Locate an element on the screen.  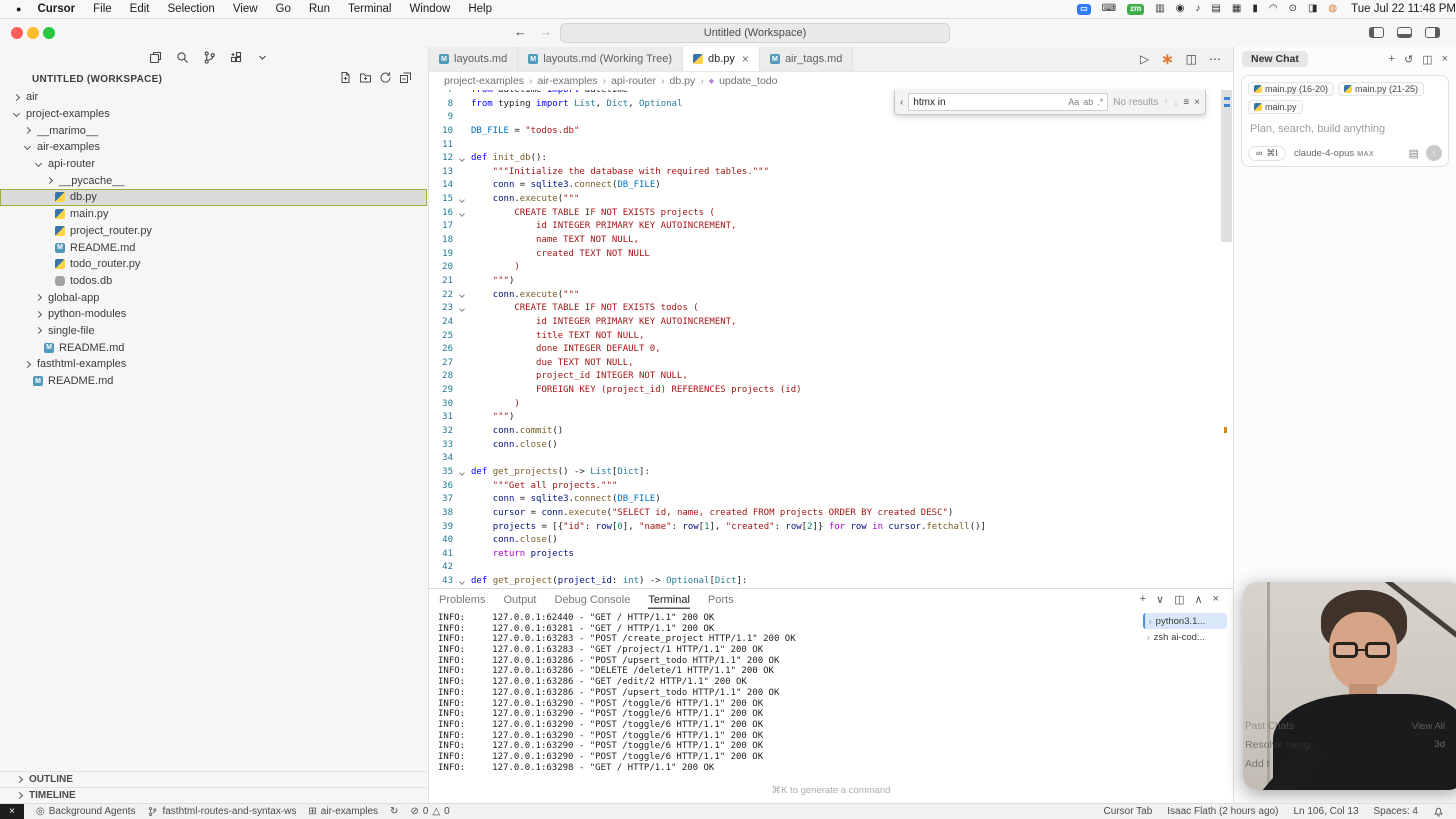
new-file-icon is located at coordinates (345, 77).